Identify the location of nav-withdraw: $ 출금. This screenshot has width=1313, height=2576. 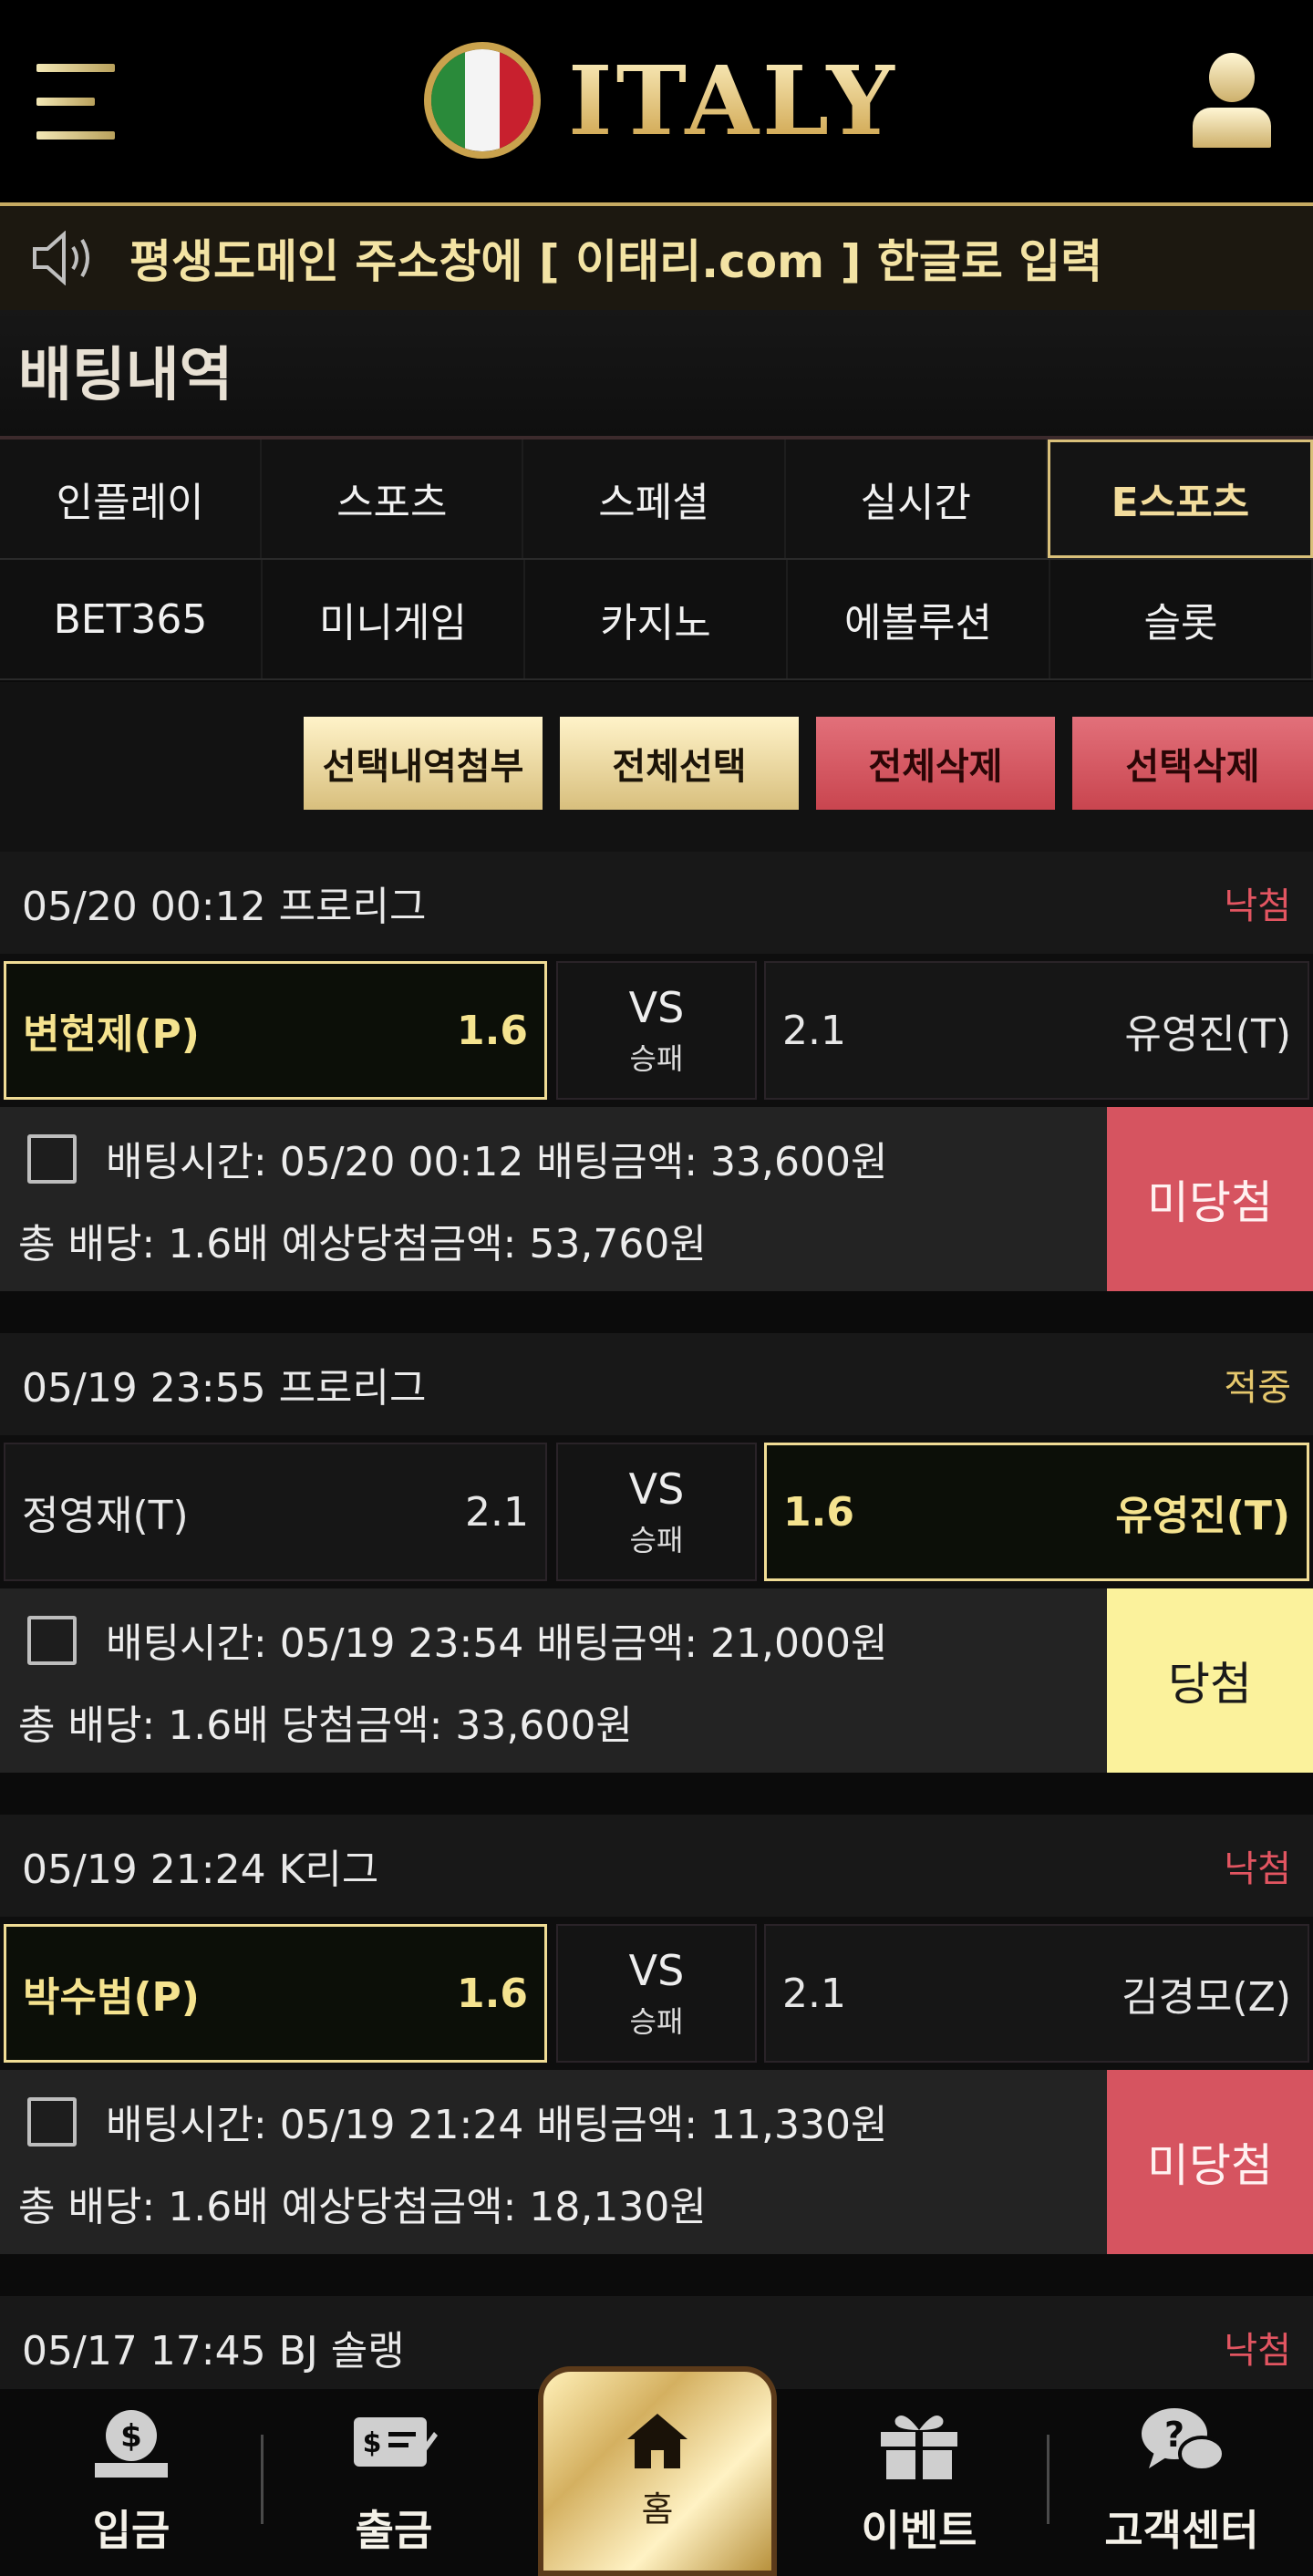
(394, 2482).